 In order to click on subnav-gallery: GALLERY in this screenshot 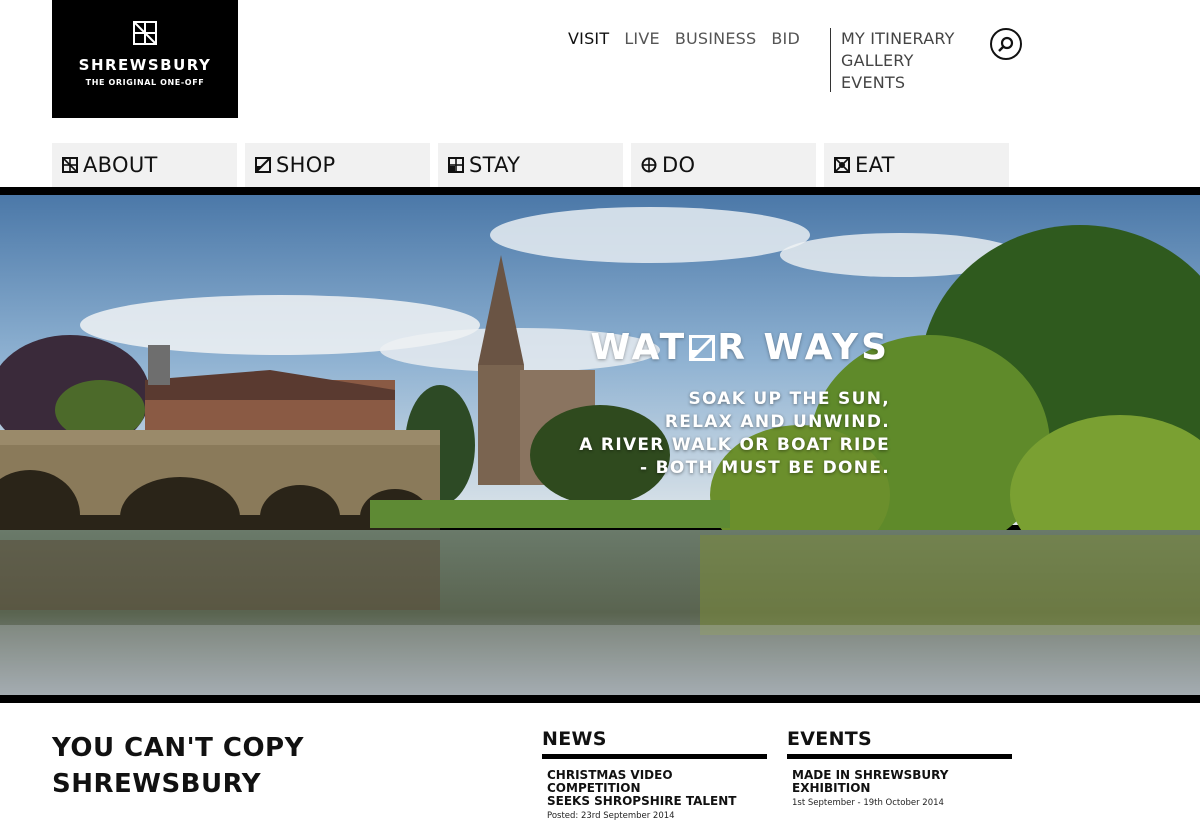, I will do `click(898, 61)`.